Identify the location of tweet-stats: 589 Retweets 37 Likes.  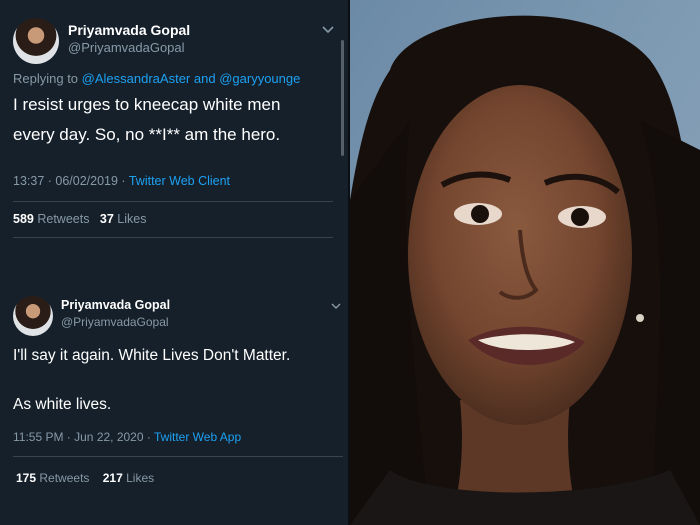
(79, 219).